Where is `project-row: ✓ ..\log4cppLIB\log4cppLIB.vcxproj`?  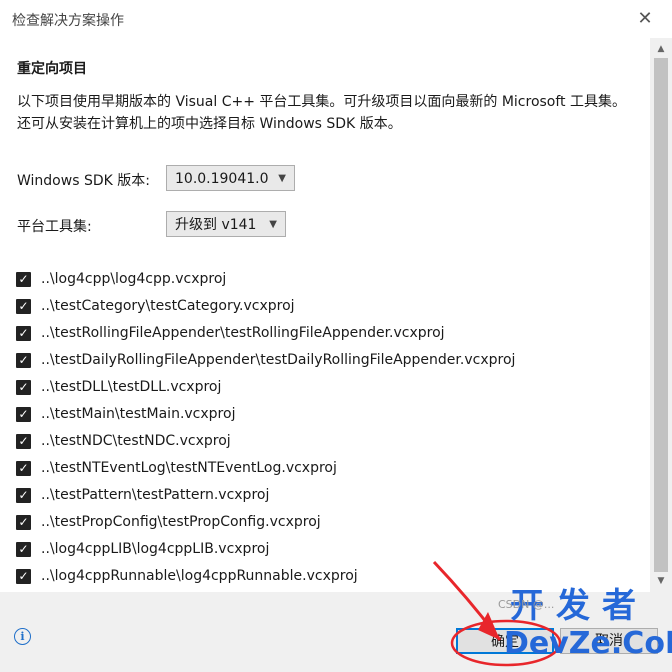
project-row: ✓ ..\log4cppLIB\log4cppLIB.vcxproj is located at coordinates (142, 549).